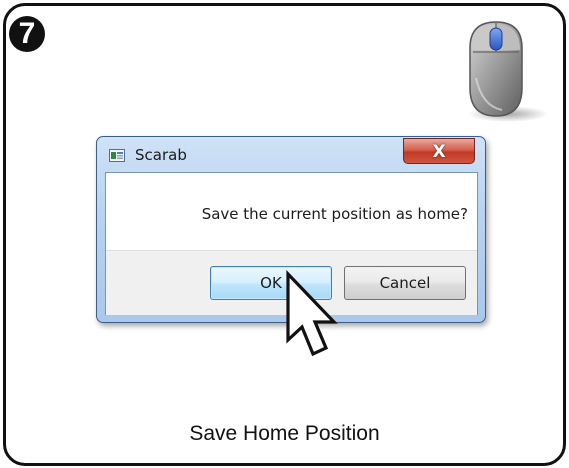 This screenshot has height=468, width=569. Describe the element at coordinates (161, 155) in the screenshot. I see `dialog-title: Scarab` at that location.